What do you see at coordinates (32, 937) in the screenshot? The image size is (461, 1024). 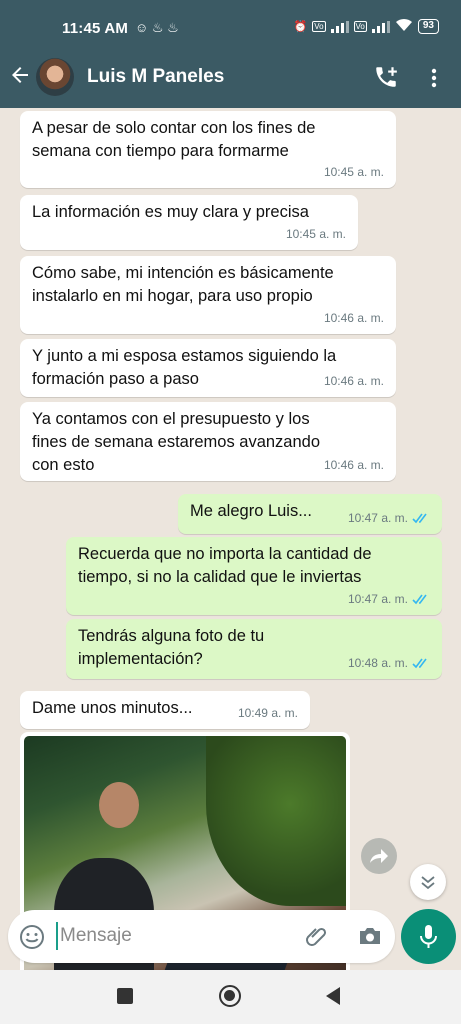 I see `emoji-icon` at bounding box center [32, 937].